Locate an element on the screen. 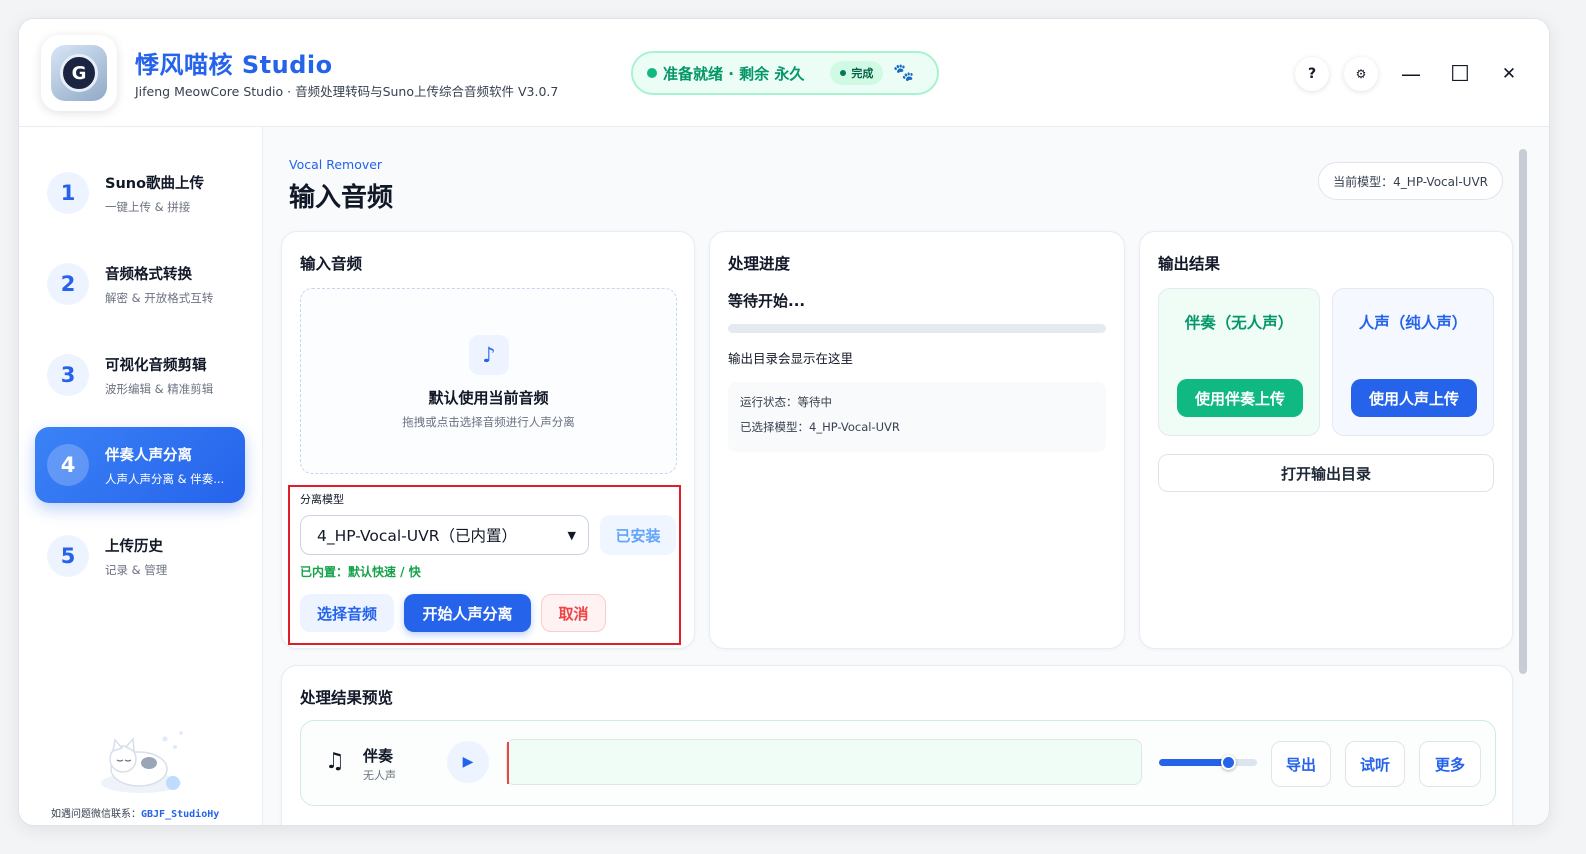 The image size is (1586, 854). listen-button: 试听 is located at coordinates (1375, 764).